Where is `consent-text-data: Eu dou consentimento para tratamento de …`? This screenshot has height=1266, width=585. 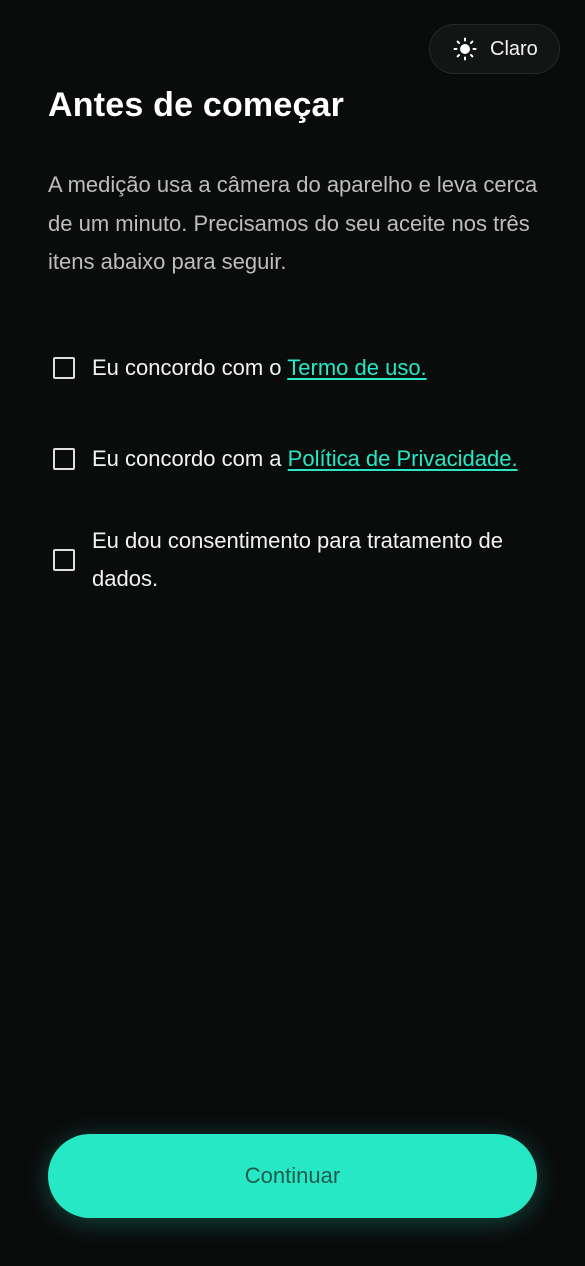
consent-text-data: Eu dou consentimento para tratamento de … is located at coordinates (297, 559).